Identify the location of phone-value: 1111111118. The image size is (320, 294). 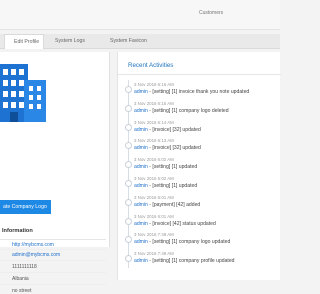
(24, 267).